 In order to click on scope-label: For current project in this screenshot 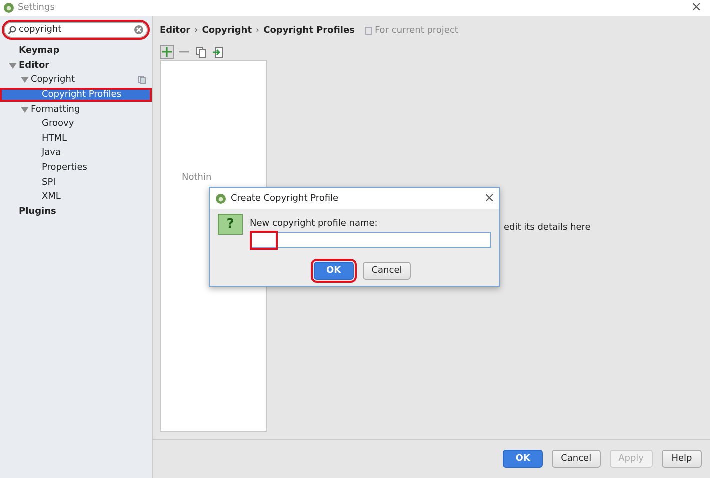, I will do `click(416, 31)`.